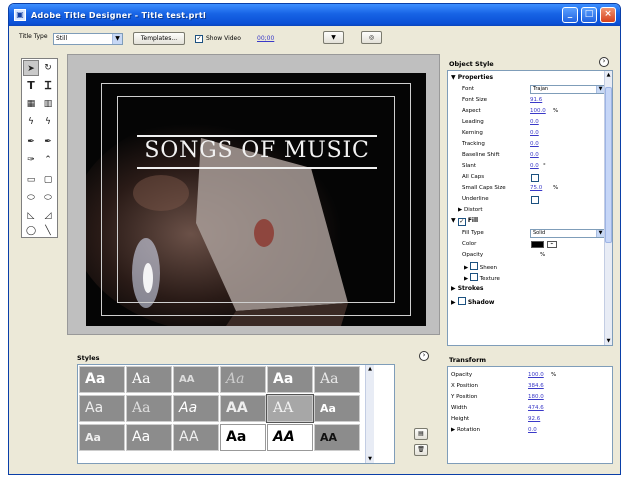 This screenshot has width=629, height=477. Describe the element at coordinates (536, 386) in the screenshot. I see `x-position-value: 384.6` at that location.